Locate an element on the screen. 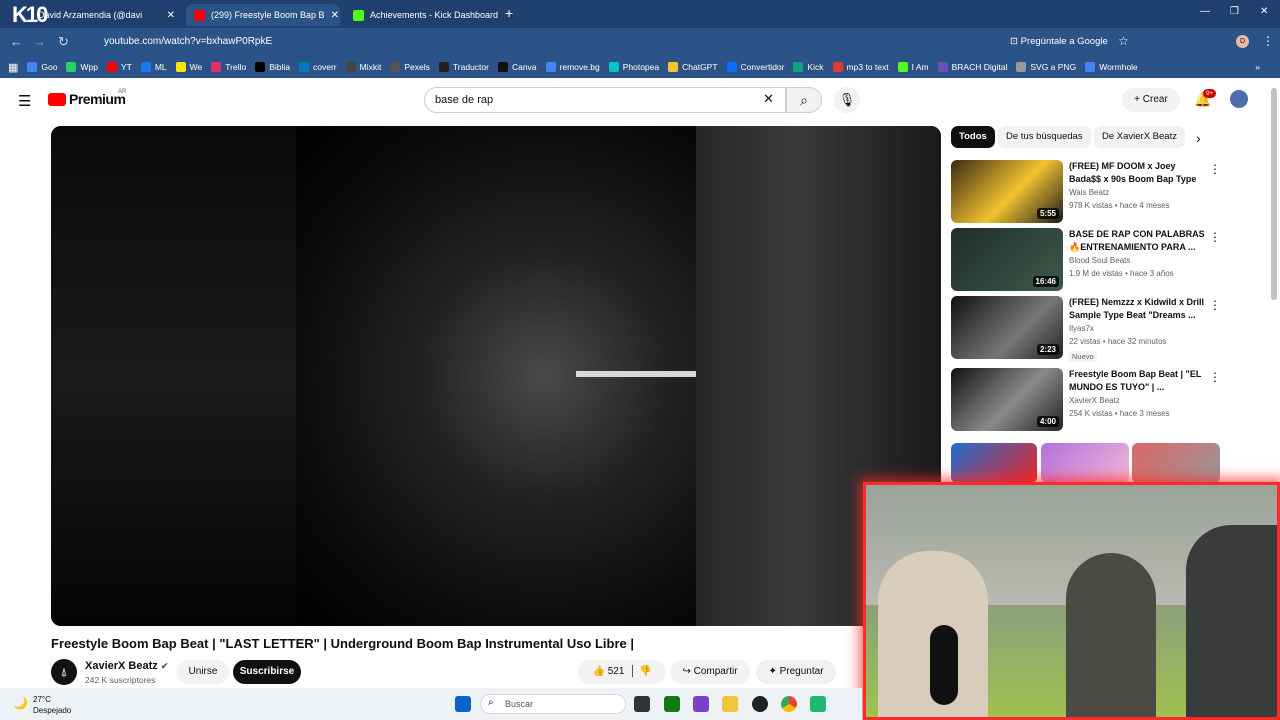 This screenshot has height=720, width=1280. page-scrollbar is located at coordinates (1274, 194).